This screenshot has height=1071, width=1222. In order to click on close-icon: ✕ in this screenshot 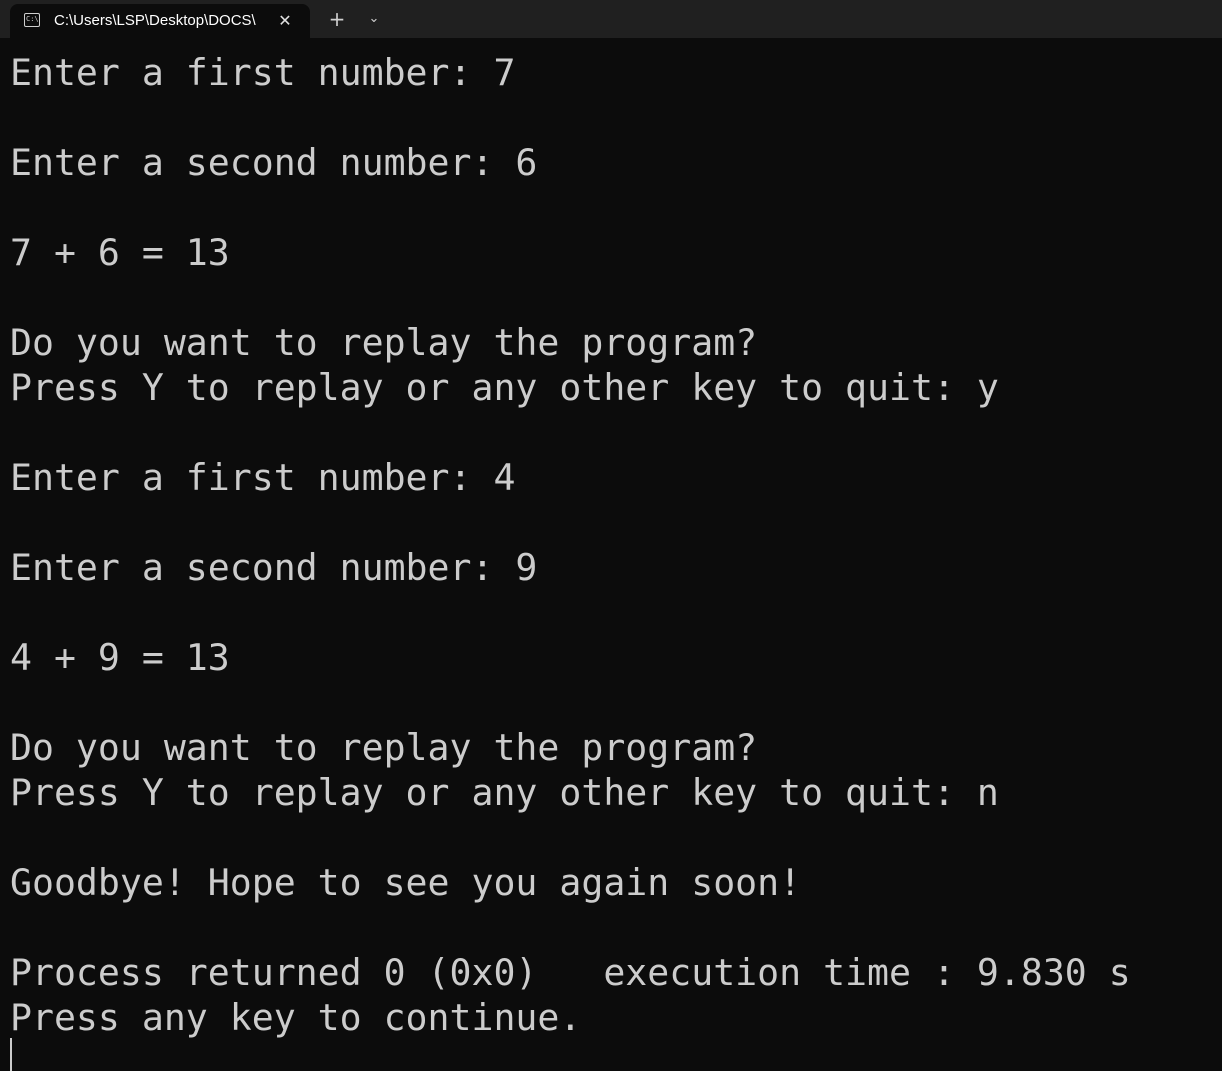, I will do `click(285, 21)`.